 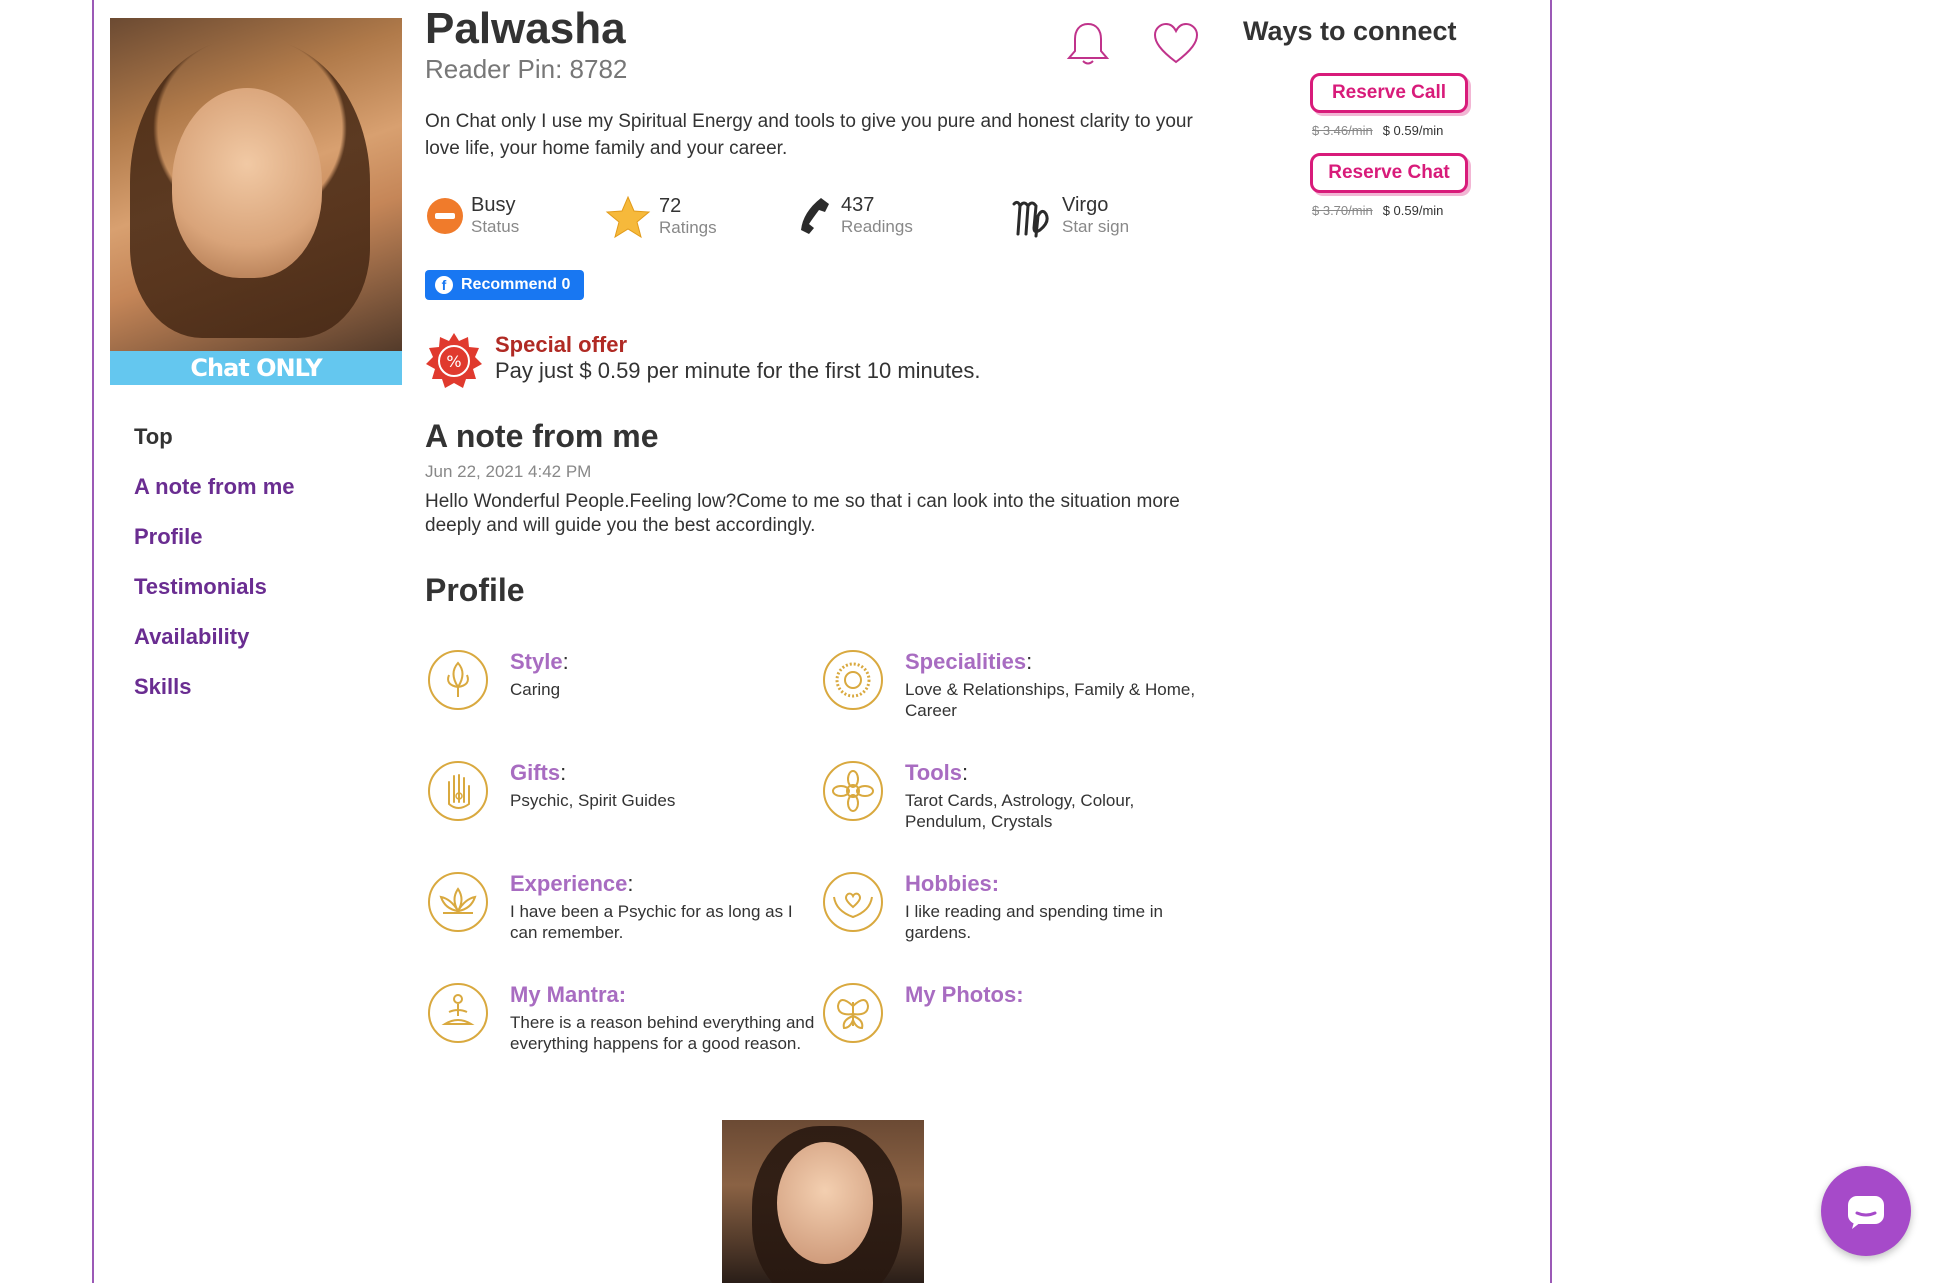 What do you see at coordinates (853, 1013) in the screenshot?
I see `butterfly-icon` at bounding box center [853, 1013].